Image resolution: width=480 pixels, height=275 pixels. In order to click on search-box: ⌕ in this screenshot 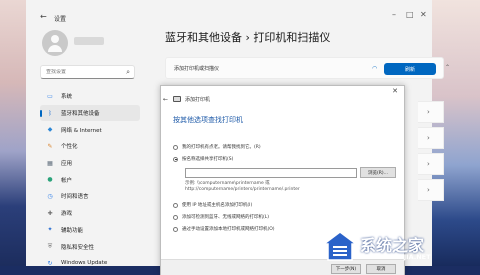, I will do `click(87, 72)`.